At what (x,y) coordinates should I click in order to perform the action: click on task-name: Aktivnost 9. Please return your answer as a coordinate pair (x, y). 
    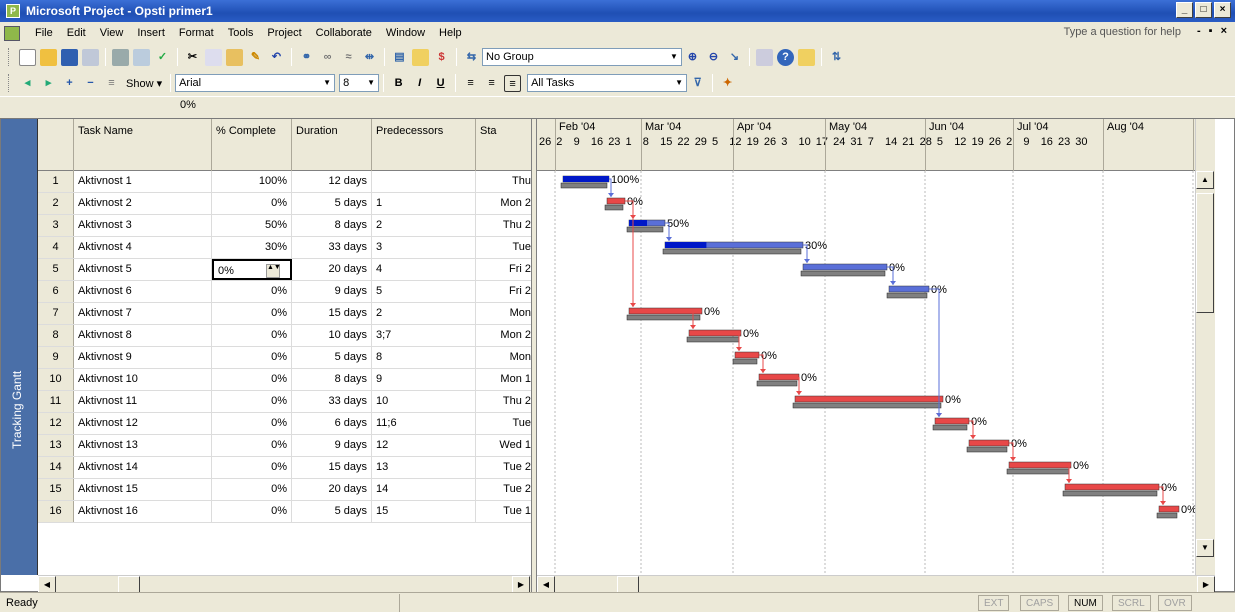
    Looking at the image, I should click on (143, 357).